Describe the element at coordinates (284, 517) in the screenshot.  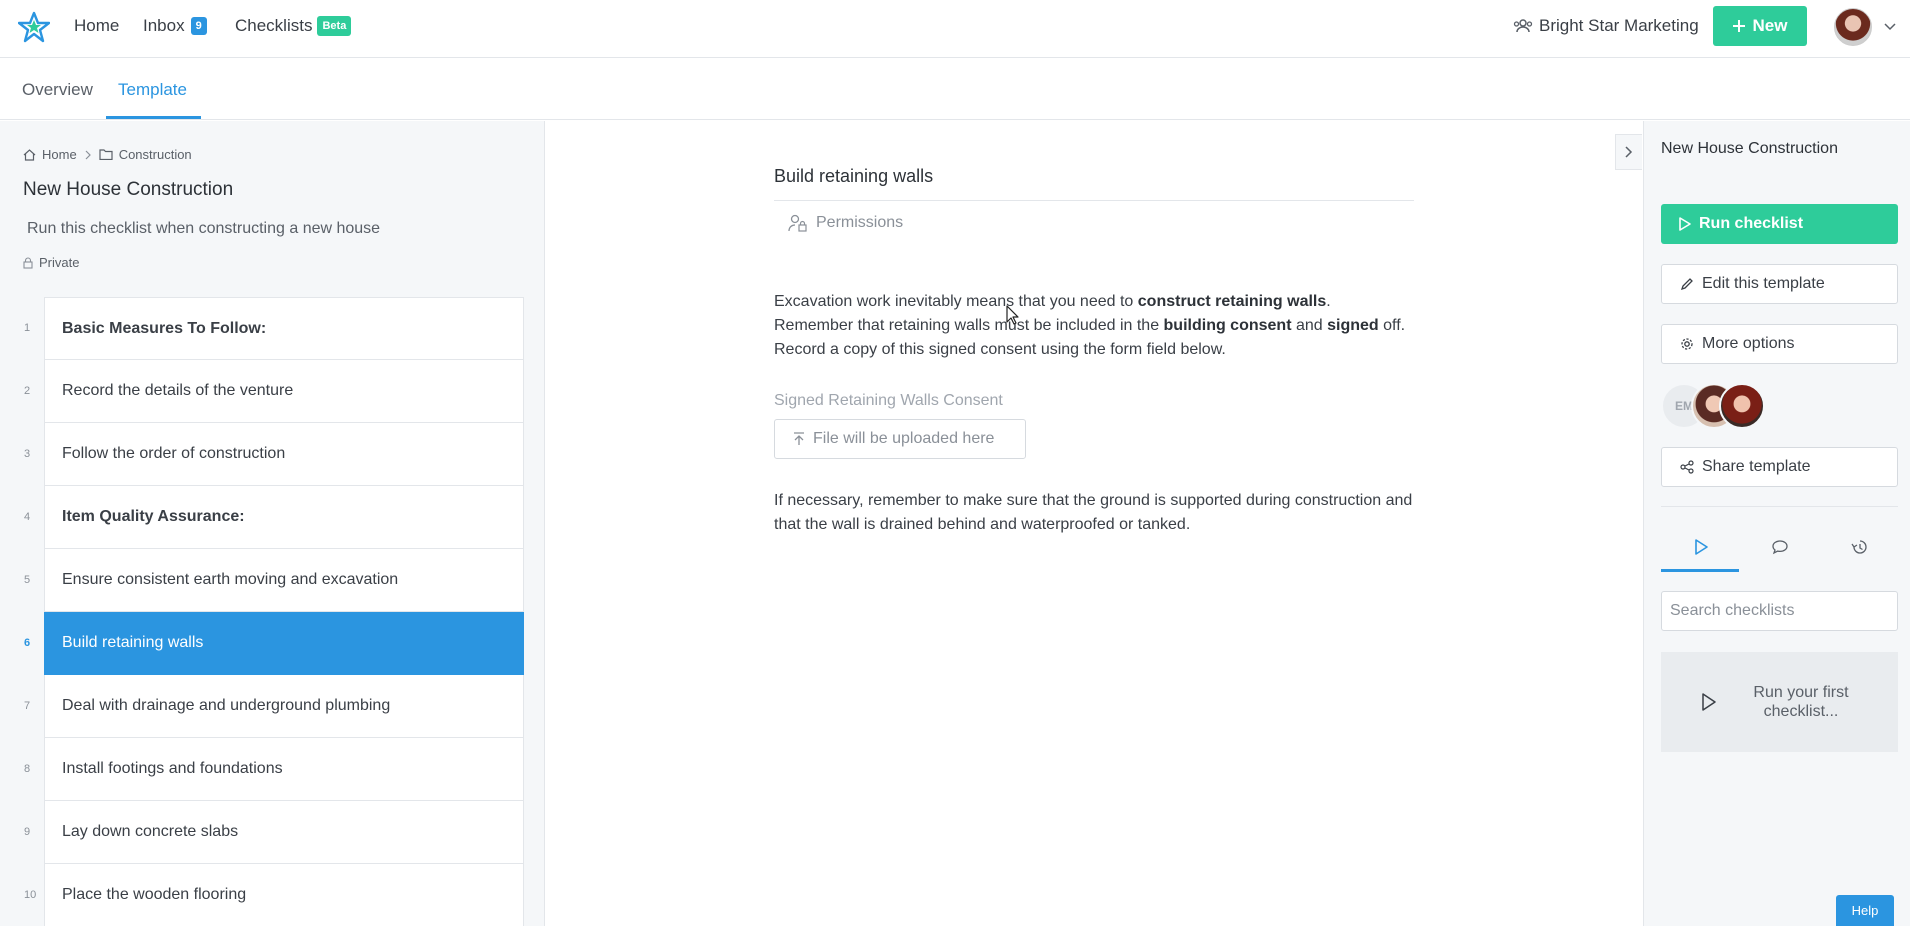
I see `task-label: Item Quality Assurance:` at that location.